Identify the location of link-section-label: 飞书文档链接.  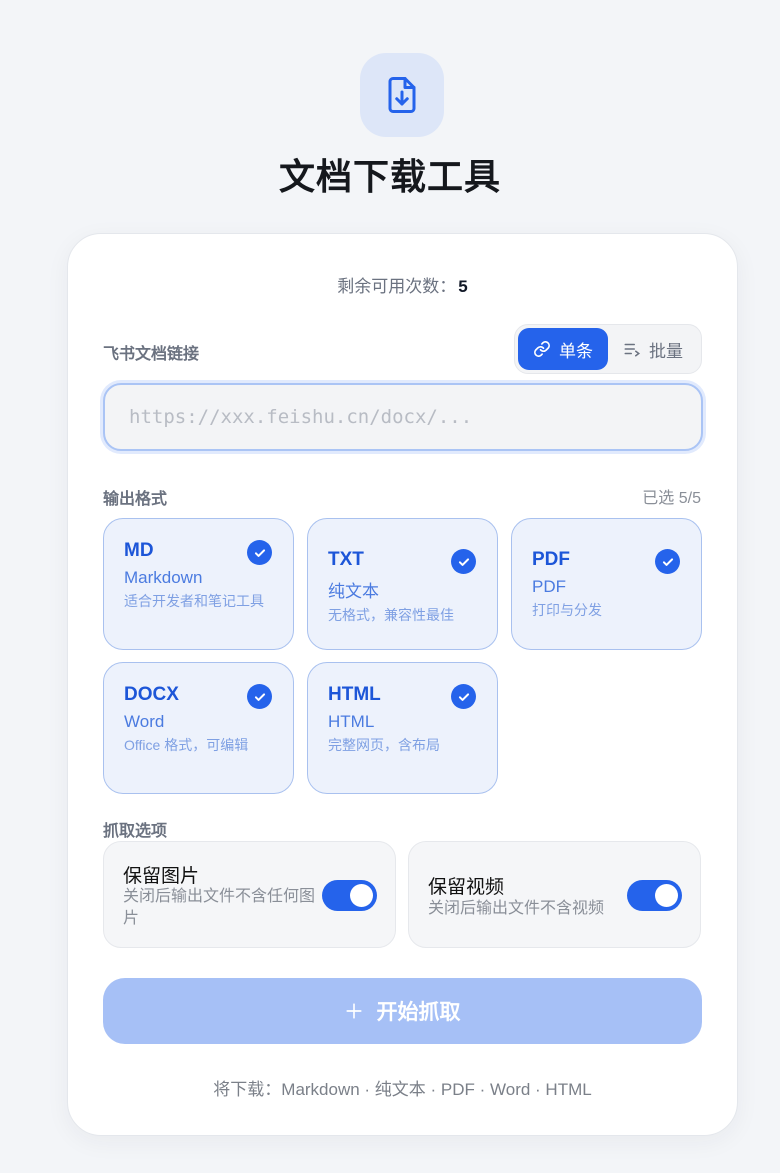
(151, 354).